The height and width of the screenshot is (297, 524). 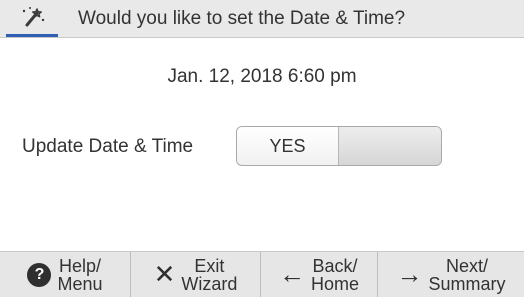 I want to click on back-line2: Home, so click(x=334, y=284).